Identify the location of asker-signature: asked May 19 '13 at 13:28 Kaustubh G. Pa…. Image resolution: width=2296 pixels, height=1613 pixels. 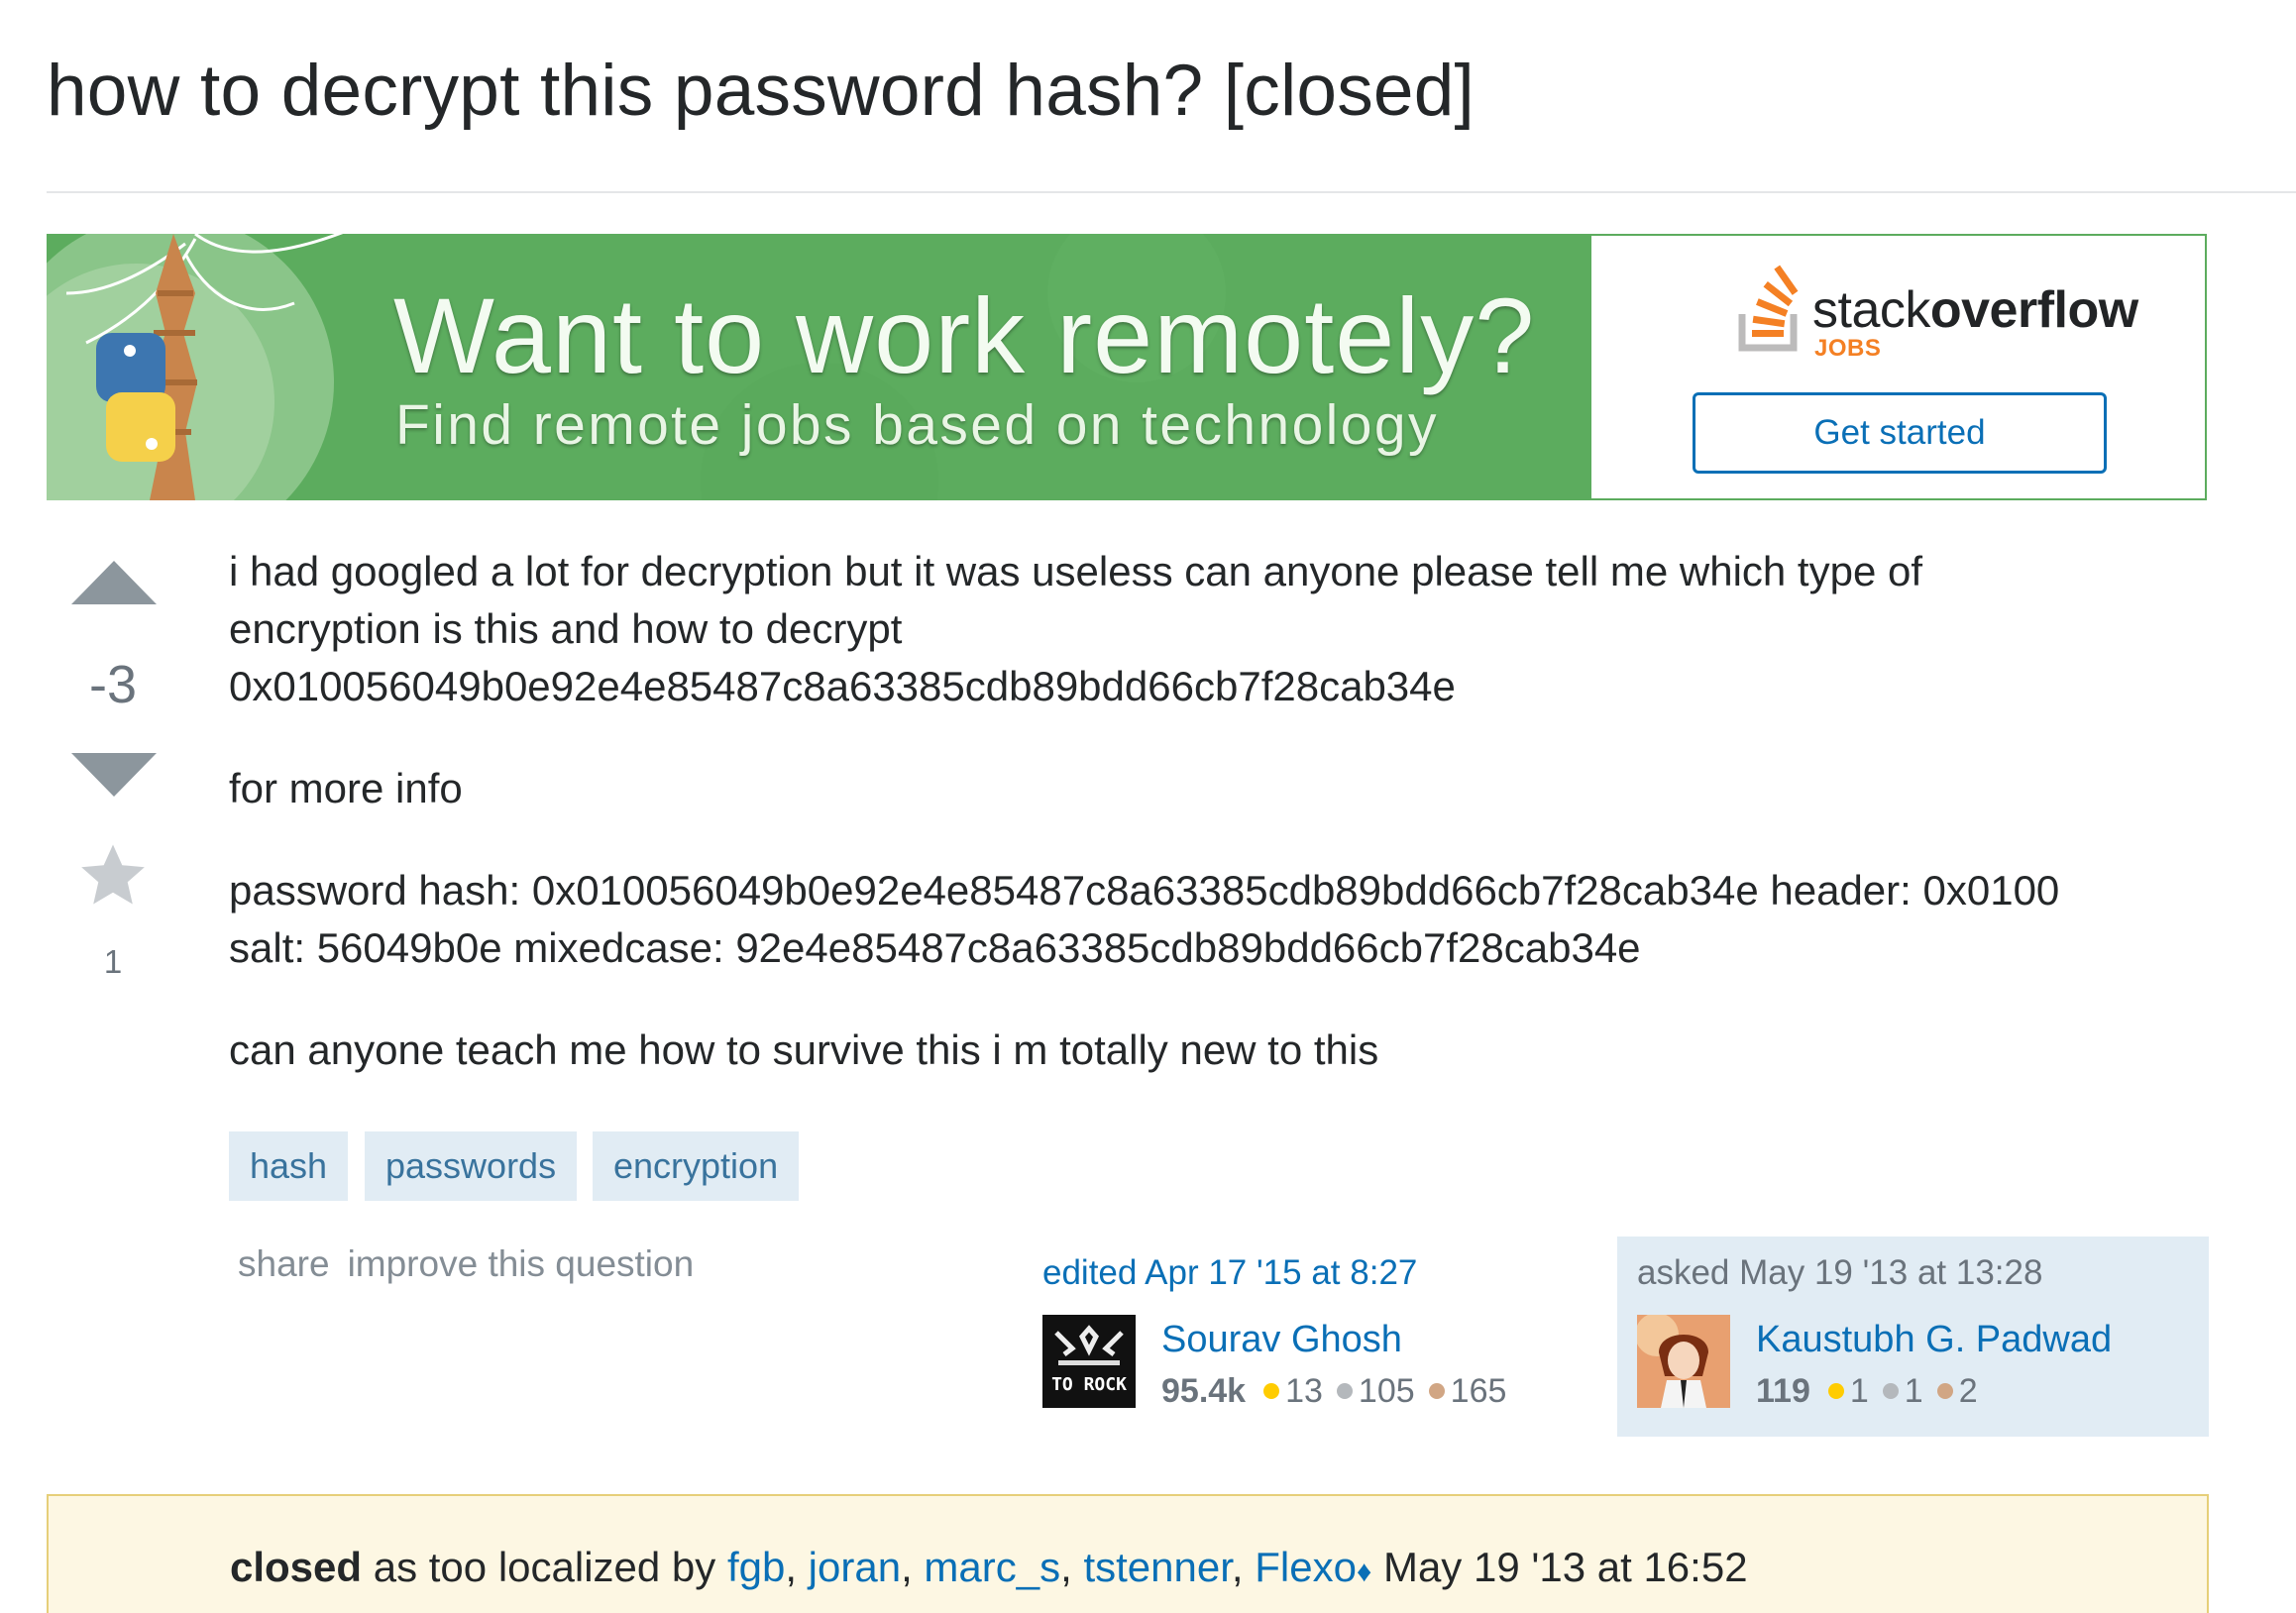
(1913, 1337).